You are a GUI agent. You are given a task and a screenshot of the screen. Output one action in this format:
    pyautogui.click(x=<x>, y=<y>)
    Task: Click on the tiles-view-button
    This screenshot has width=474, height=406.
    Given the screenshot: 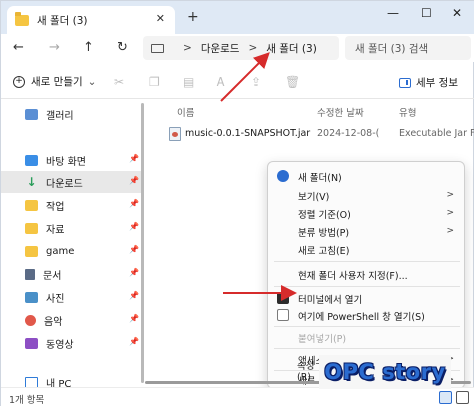 What is the action you would take?
    pyautogui.click(x=462, y=397)
    